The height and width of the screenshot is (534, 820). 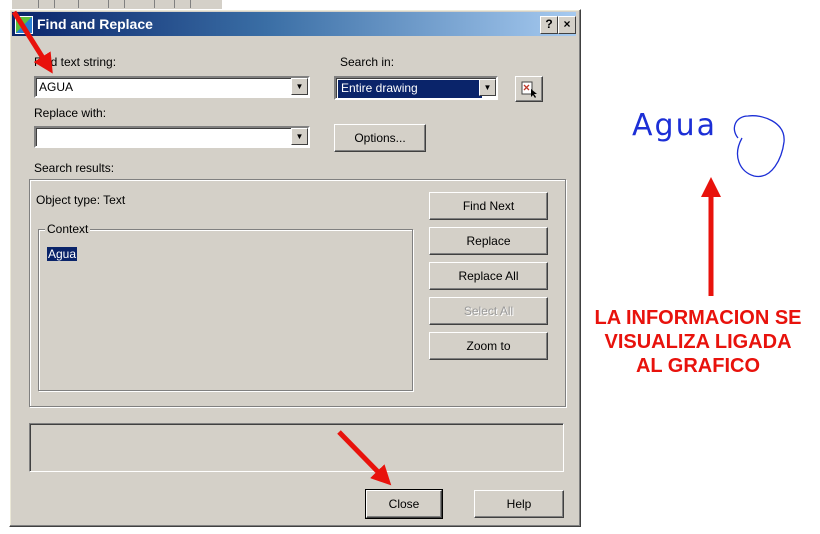 I want to click on arrow-to-find-field, so click(x=32, y=42).